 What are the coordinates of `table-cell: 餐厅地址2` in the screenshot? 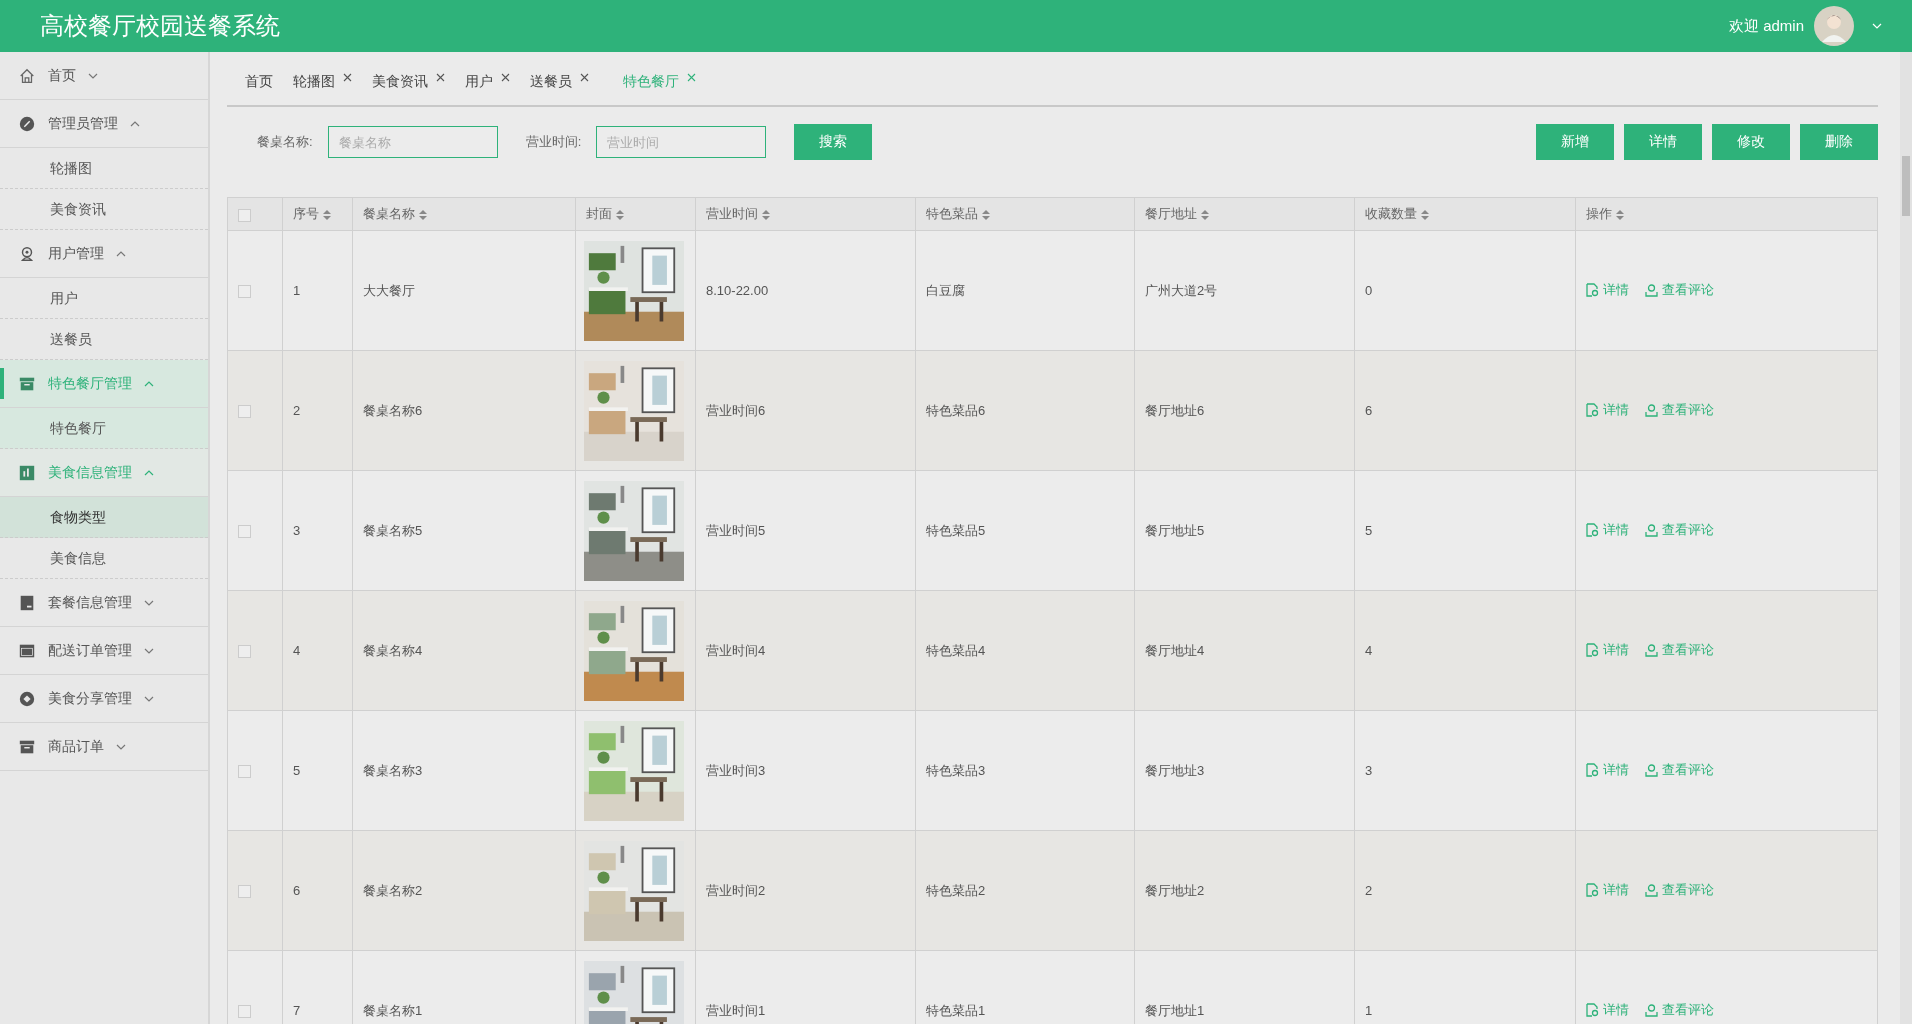 It's located at (1175, 890).